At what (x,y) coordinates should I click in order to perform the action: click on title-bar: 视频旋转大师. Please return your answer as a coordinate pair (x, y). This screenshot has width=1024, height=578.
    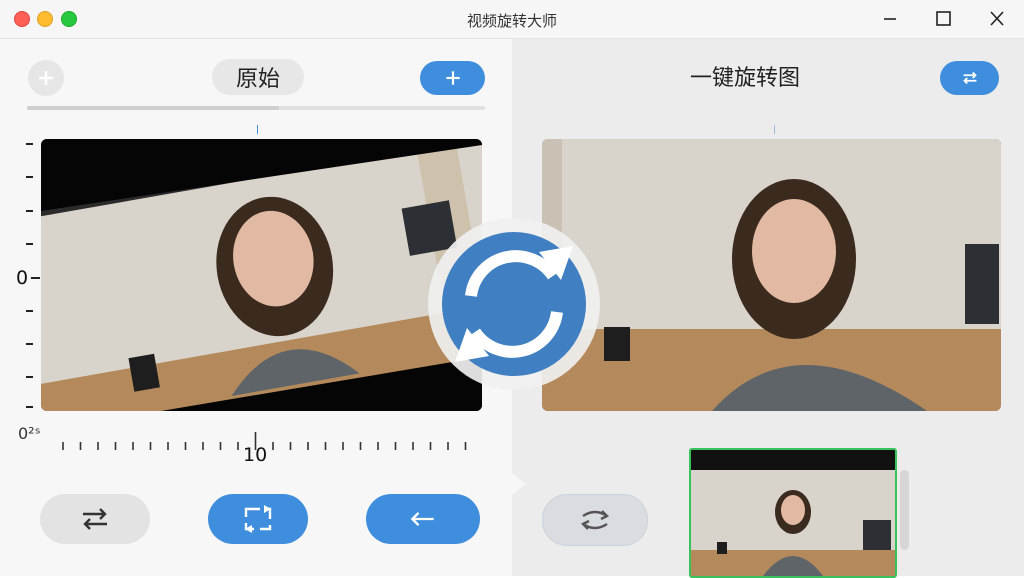
    Looking at the image, I should click on (512, 19).